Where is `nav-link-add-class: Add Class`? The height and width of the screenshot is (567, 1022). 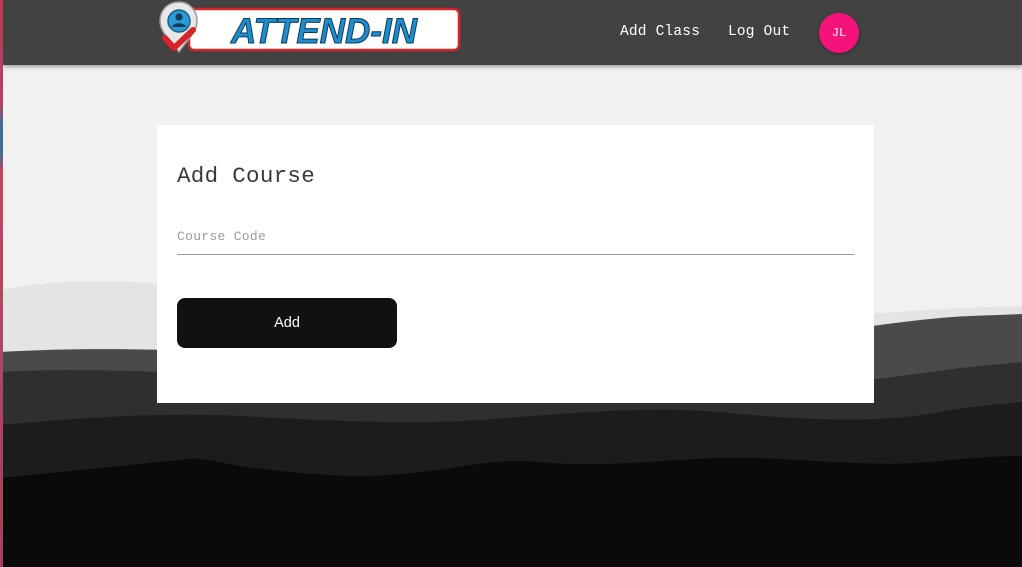 nav-link-add-class: Add Class is located at coordinates (660, 32).